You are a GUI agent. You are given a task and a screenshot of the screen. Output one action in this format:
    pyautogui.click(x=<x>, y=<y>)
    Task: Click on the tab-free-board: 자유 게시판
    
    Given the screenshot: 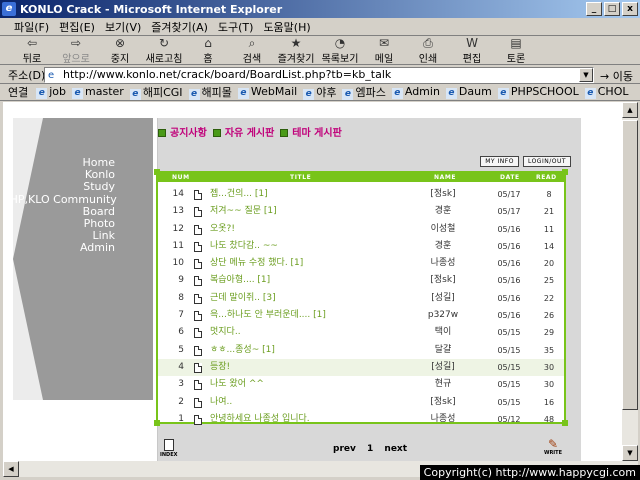 What is the action you would take?
    pyautogui.click(x=243, y=131)
    